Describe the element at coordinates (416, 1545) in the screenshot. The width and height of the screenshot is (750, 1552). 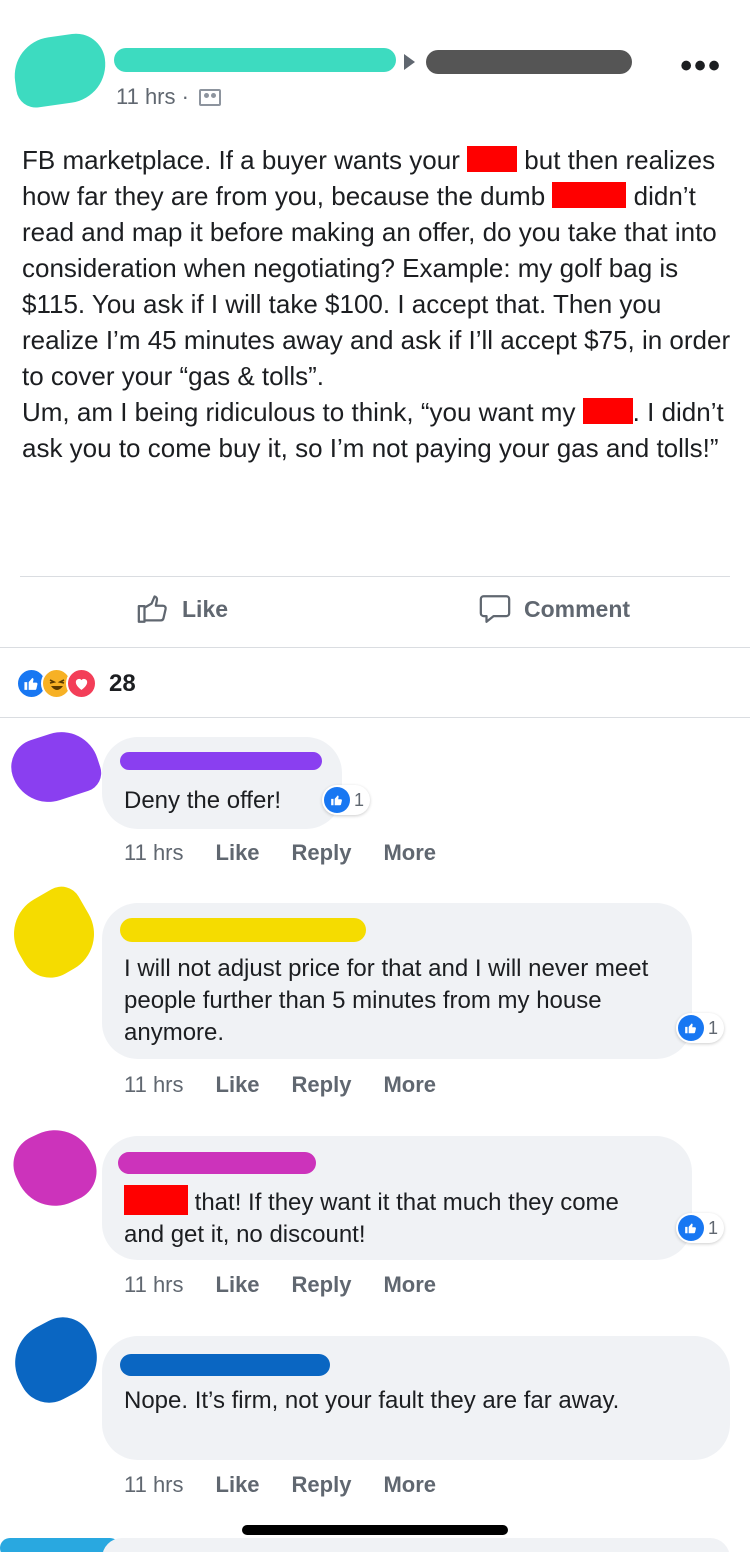
I see `comment-bubble` at that location.